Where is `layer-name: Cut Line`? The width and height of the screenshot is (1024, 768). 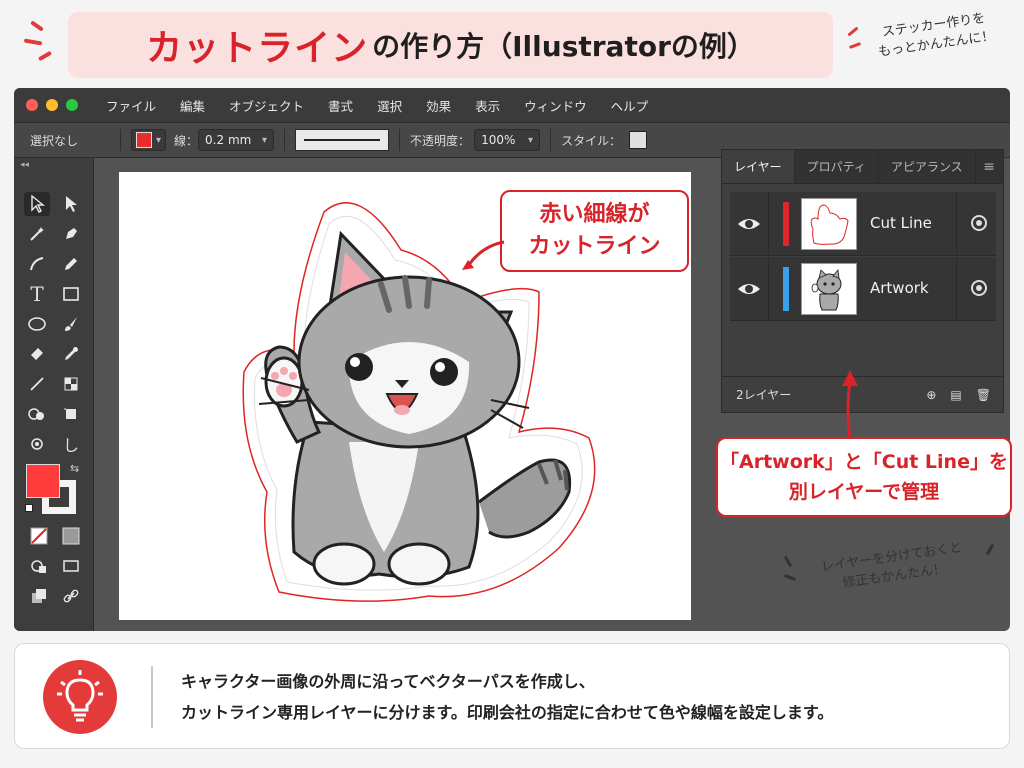
layer-name: Cut Line is located at coordinates (901, 223).